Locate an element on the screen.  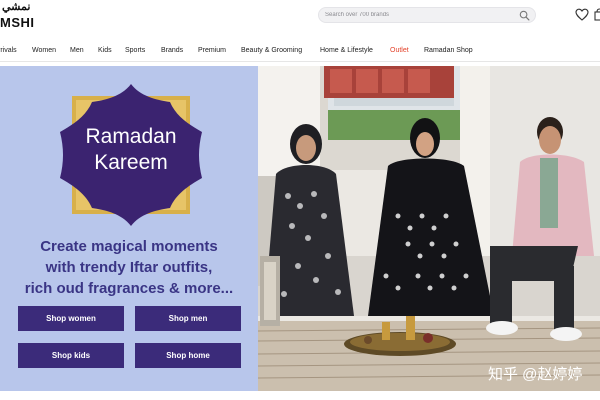
badge-title: Ramadan Kareem is located at coordinates (131, 150).